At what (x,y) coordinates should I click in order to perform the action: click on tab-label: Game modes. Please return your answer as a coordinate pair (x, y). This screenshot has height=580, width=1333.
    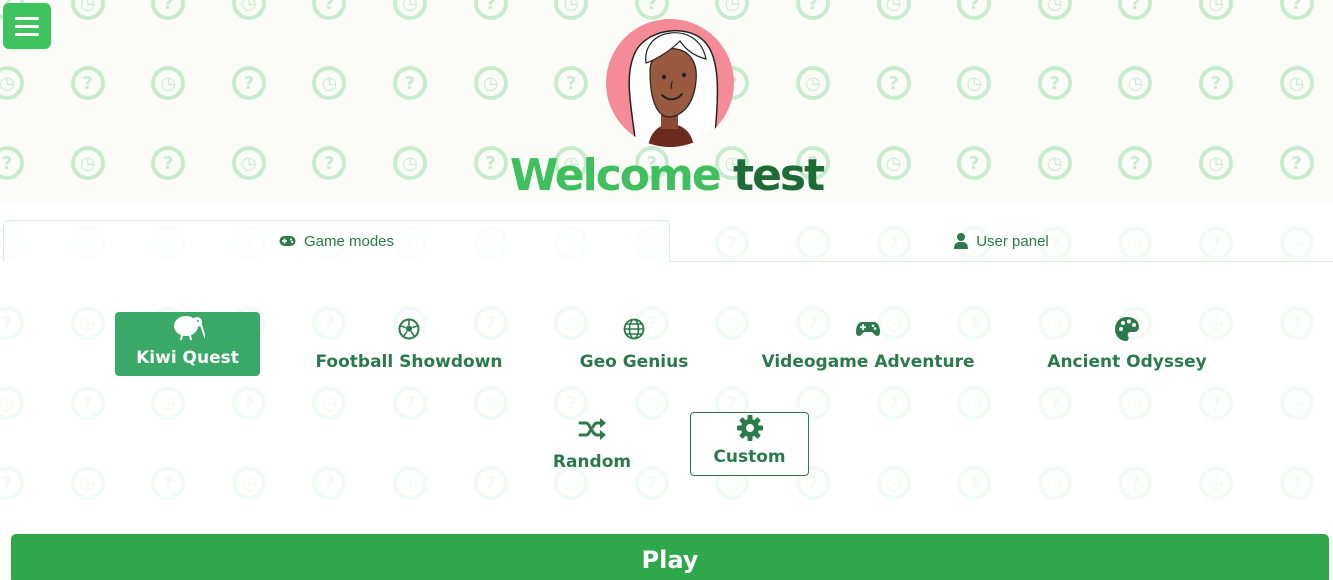
    Looking at the image, I should click on (349, 241).